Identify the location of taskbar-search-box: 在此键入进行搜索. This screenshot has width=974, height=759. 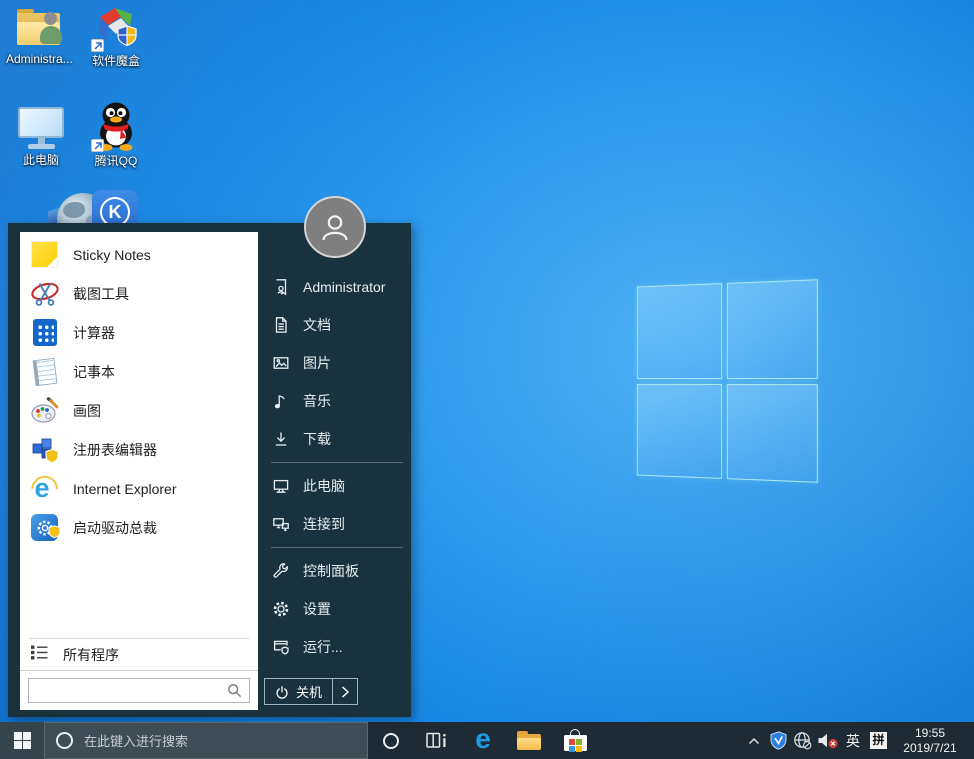
(206, 740).